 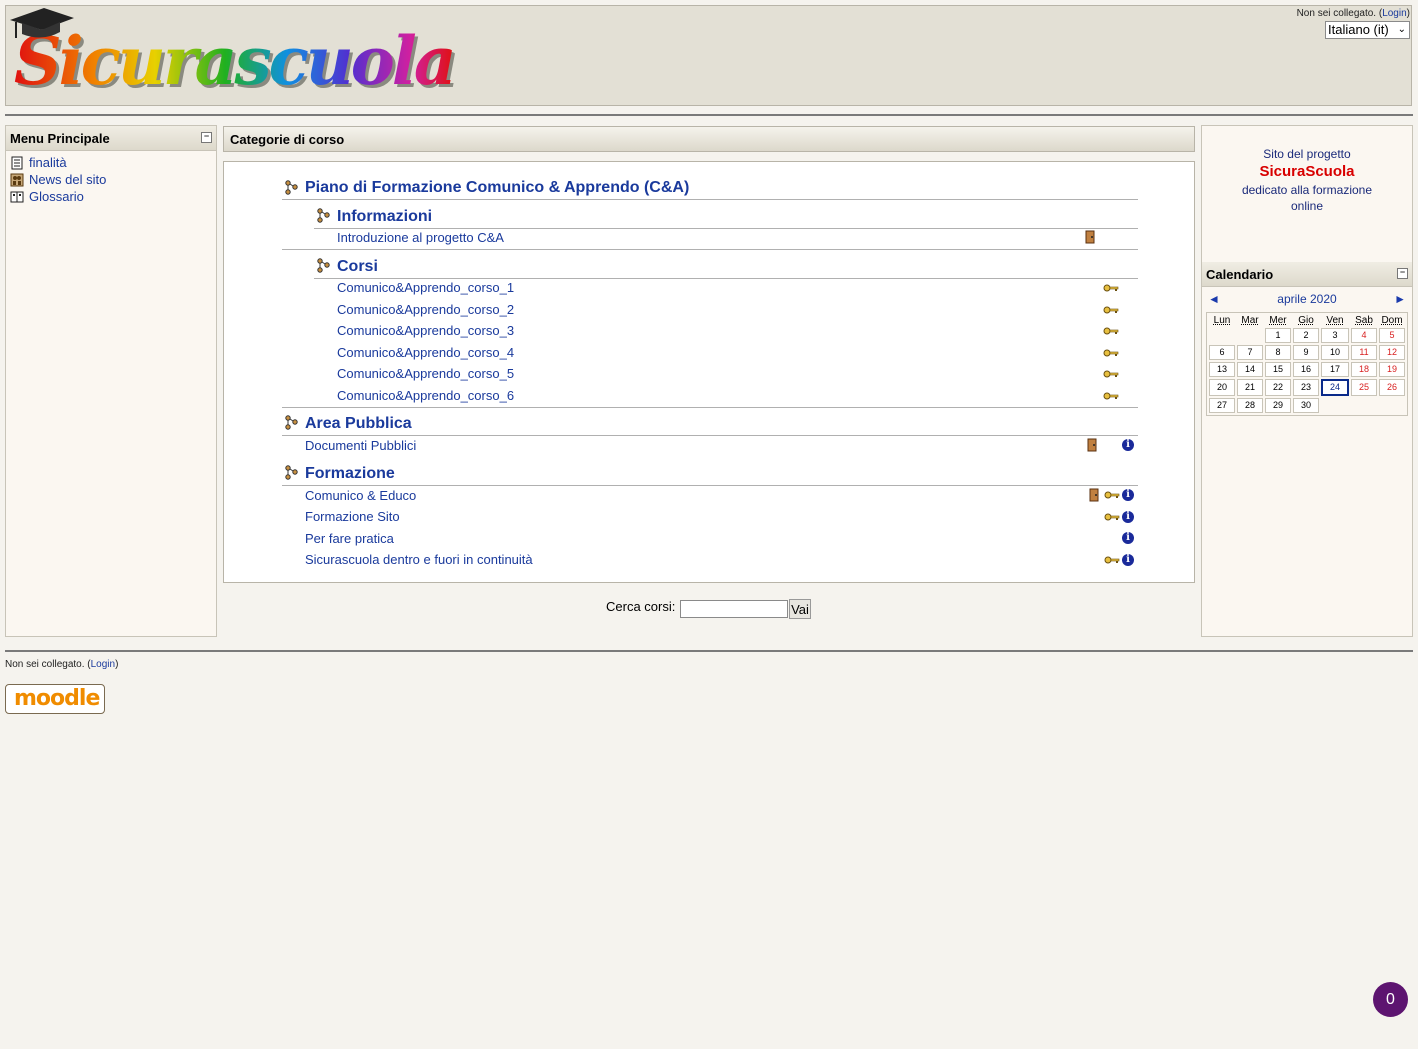 I want to click on calendar-day: 30, so click(x=1306, y=405).